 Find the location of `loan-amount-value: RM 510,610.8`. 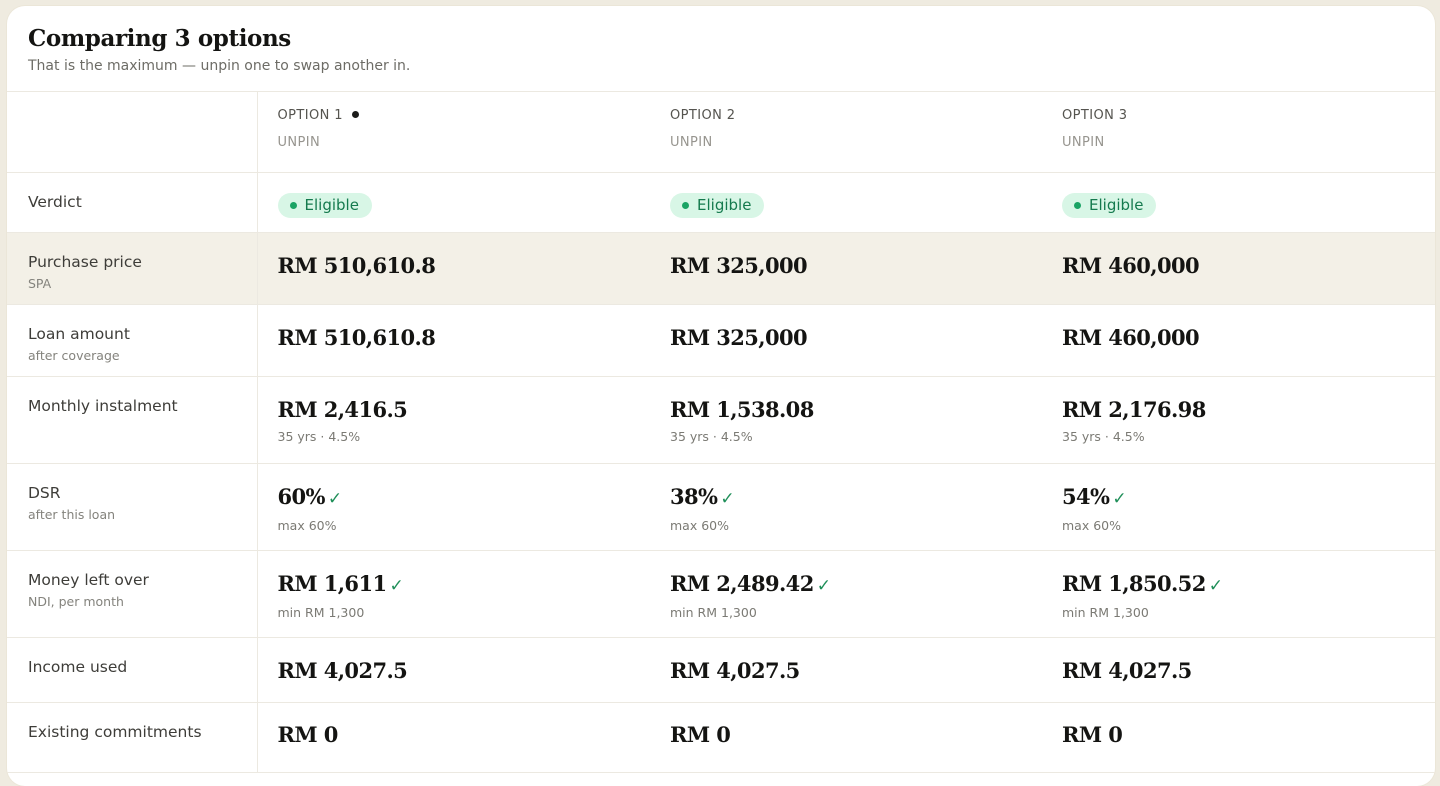

loan-amount-value: RM 510,610.8 is located at coordinates (356, 337).